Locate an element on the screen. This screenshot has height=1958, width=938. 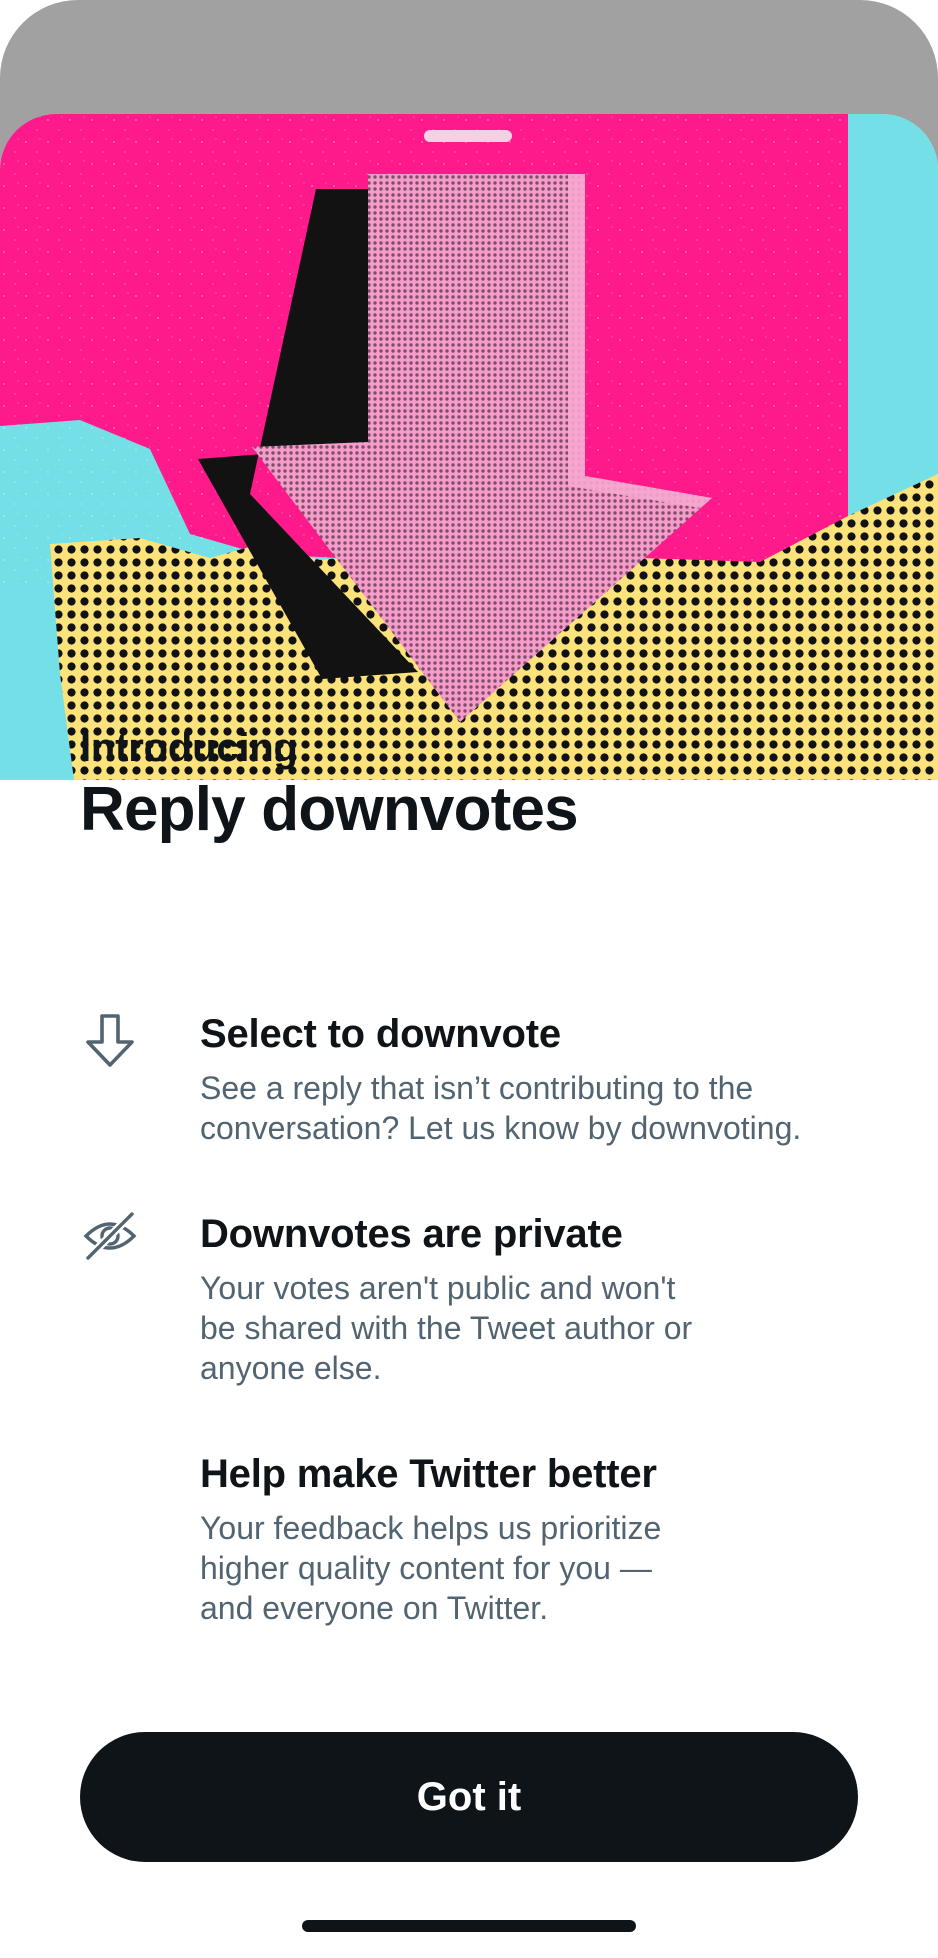
home-indicator is located at coordinates (469, 1926).